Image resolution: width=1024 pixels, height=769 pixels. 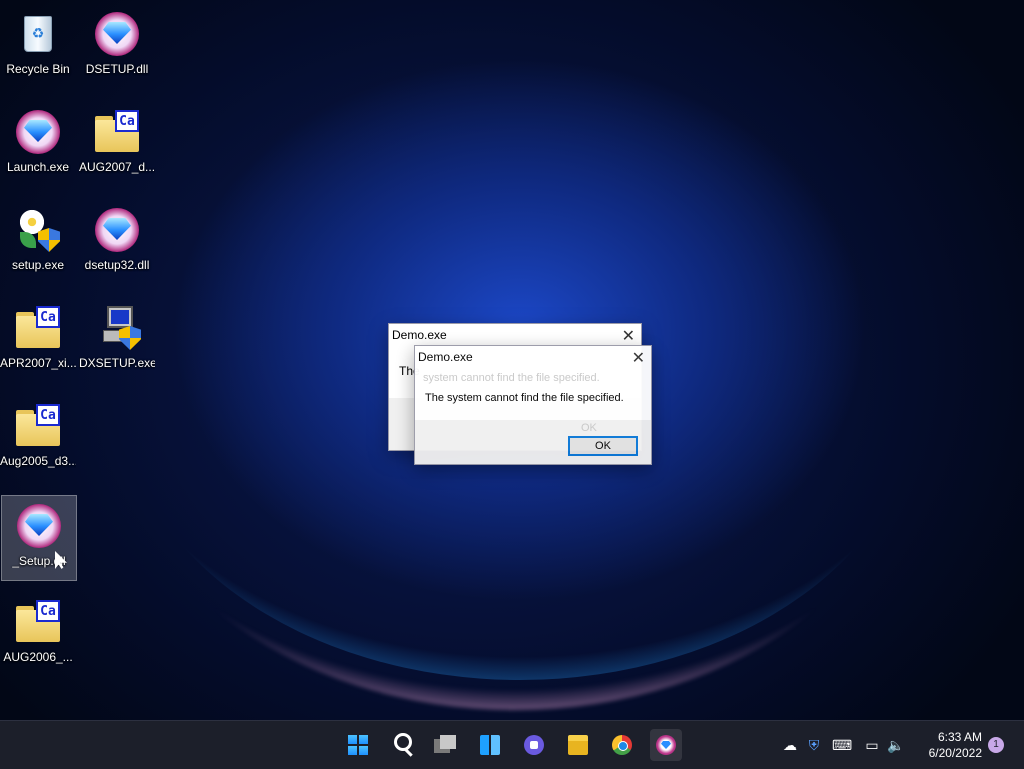 I want to click on volume-icon: 🔈, so click(x=896, y=745).